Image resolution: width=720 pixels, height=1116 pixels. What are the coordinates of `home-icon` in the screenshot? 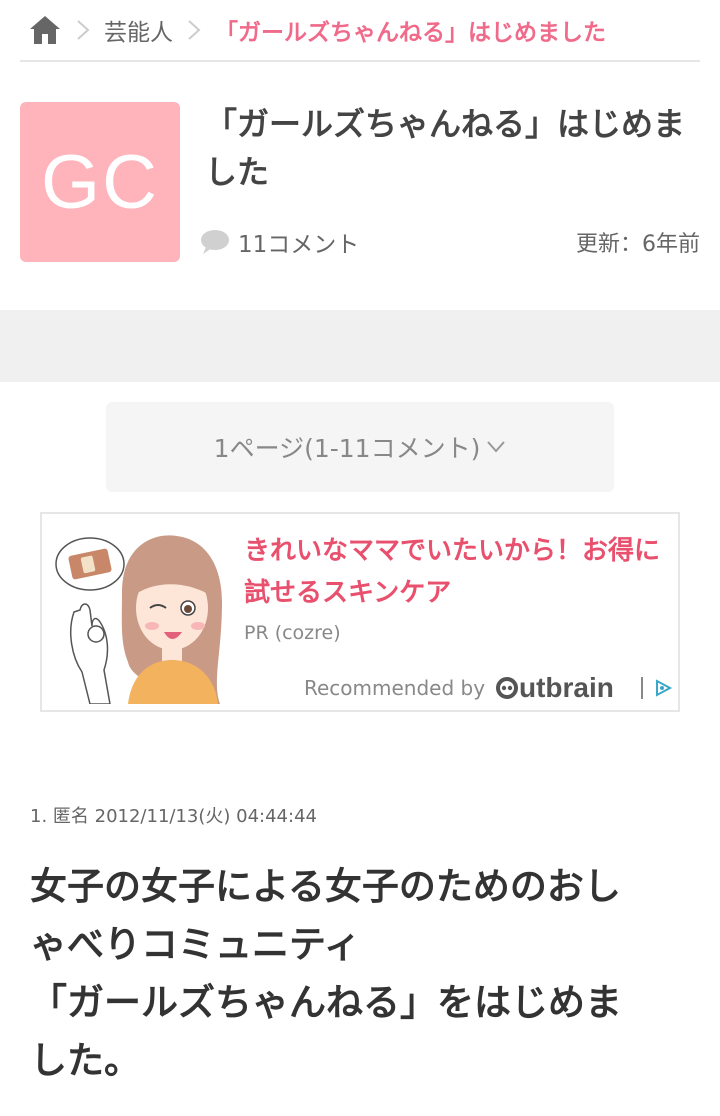 It's located at (45, 30).